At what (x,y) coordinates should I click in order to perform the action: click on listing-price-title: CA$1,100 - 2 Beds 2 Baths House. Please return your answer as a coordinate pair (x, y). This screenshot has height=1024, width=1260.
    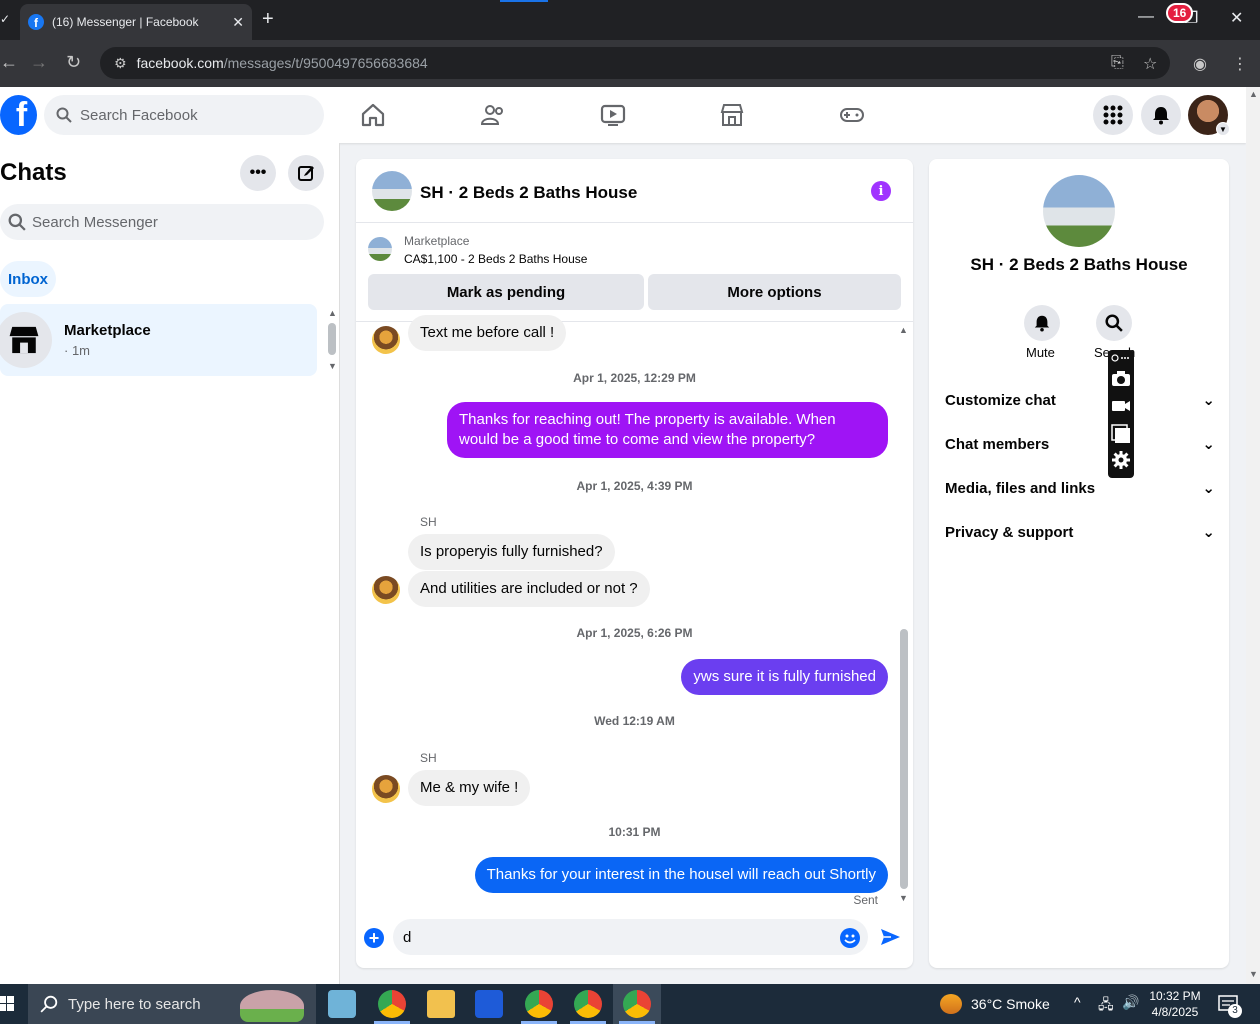
    Looking at the image, I should click on (495, 259).